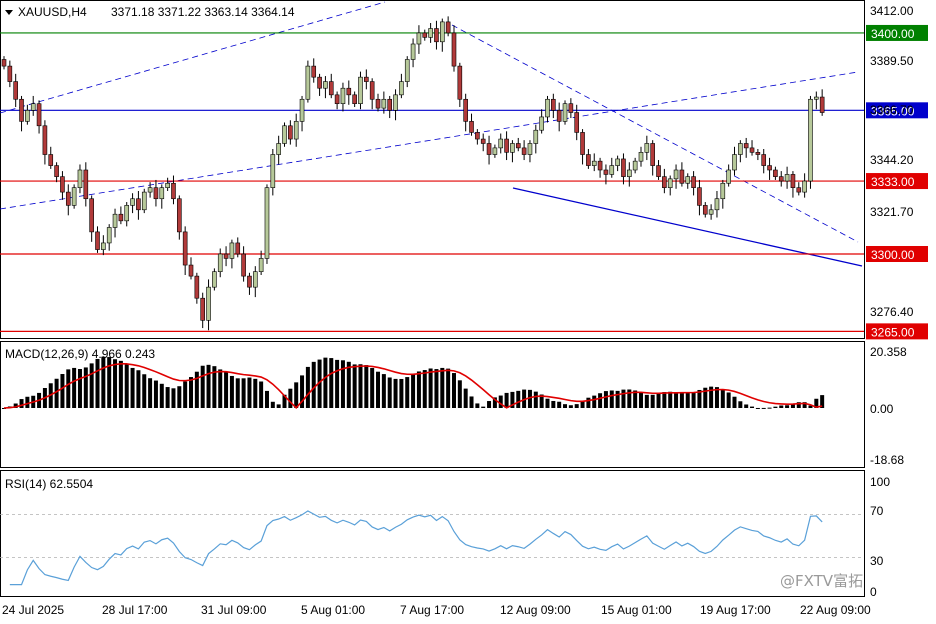 This screenshot has width=936, height=624. What do you see at coordinates (432, 548) in the screenshot?
I see `rsi-indicator` at bounding box center [432, 548].